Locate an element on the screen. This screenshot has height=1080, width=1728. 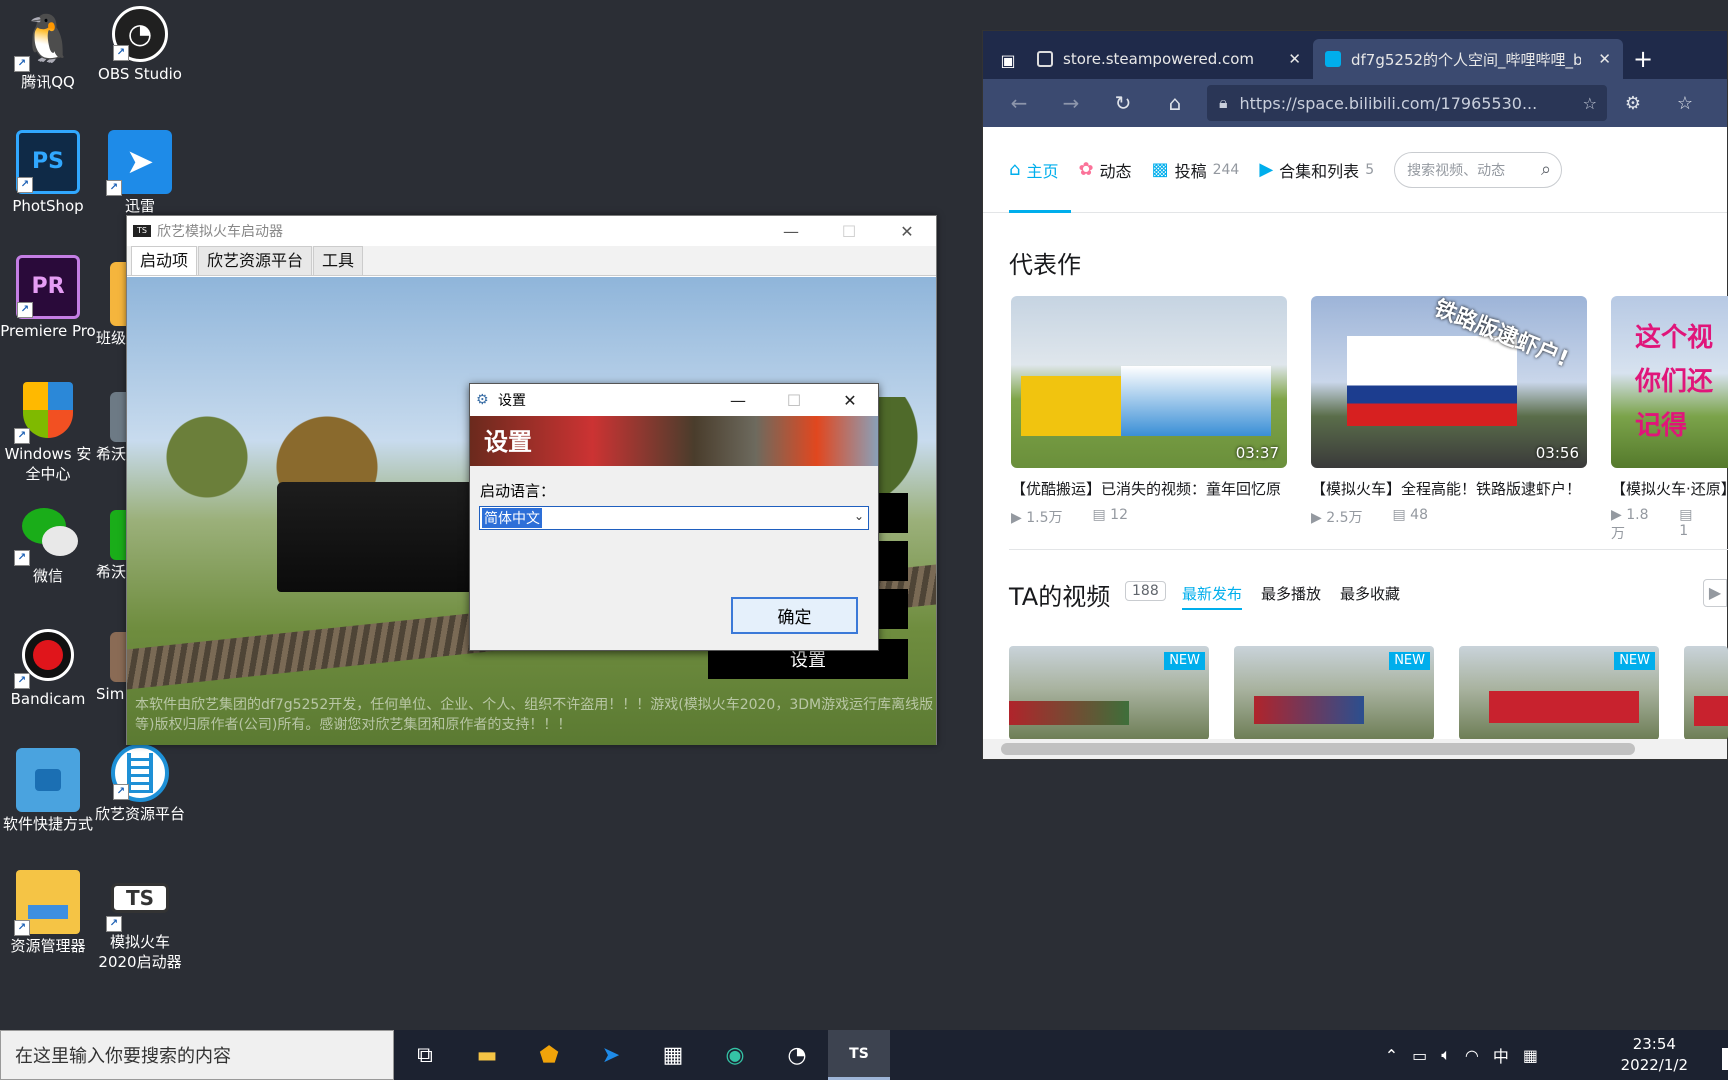
security-shield-icon: ⬟ is located at coordinates (549, 1055).